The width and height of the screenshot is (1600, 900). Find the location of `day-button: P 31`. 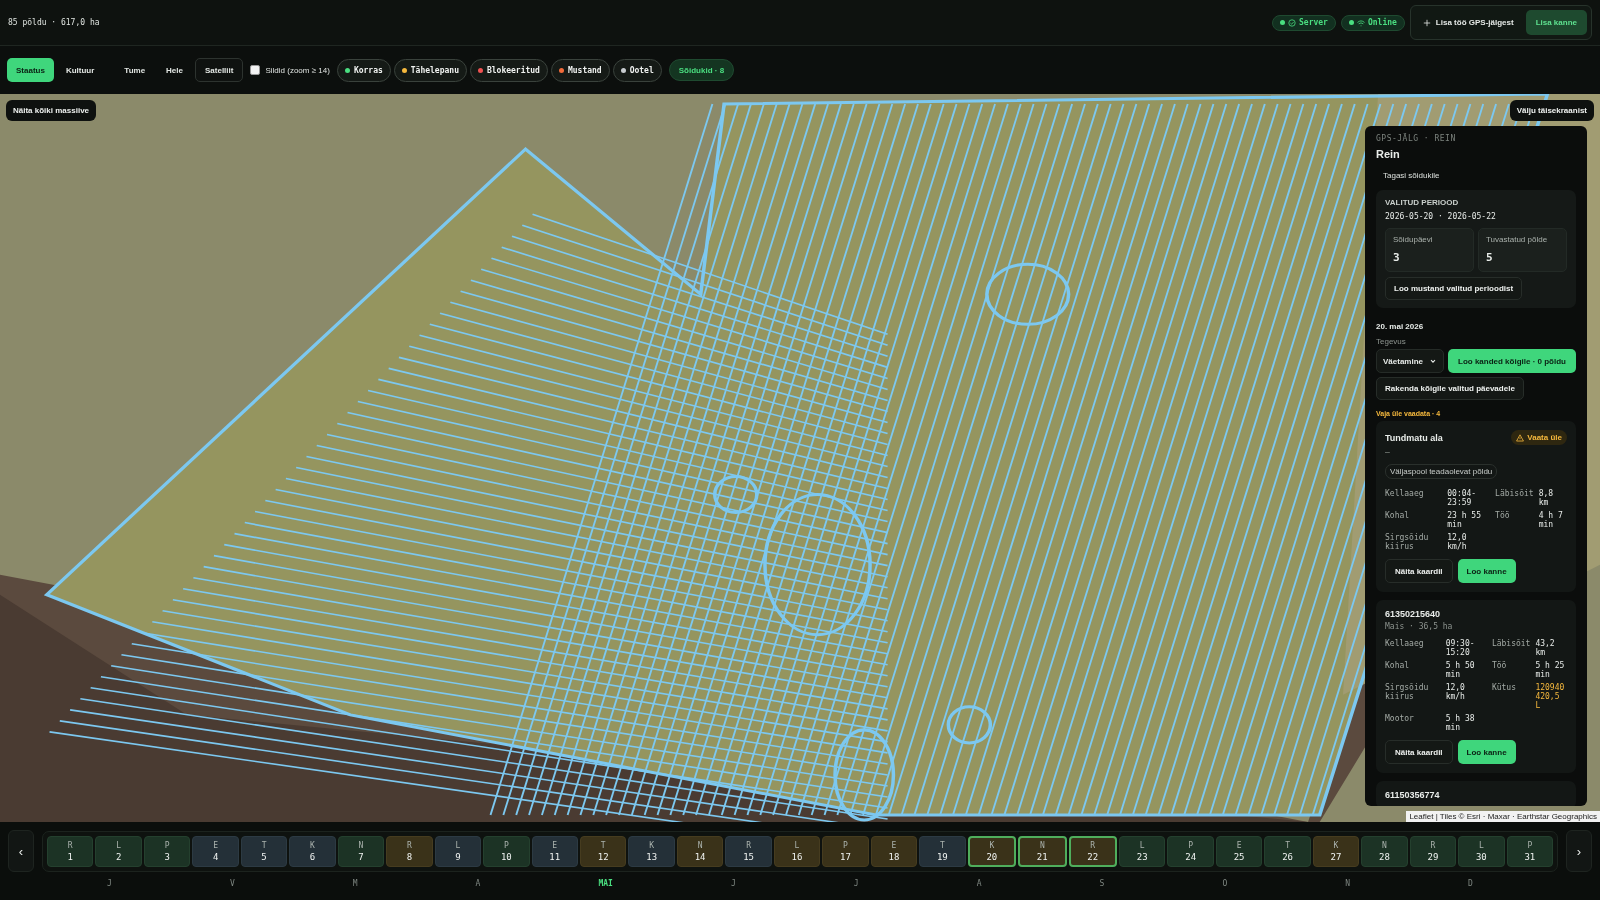

day-button: P 31 is located at coordinates (1530, 851).